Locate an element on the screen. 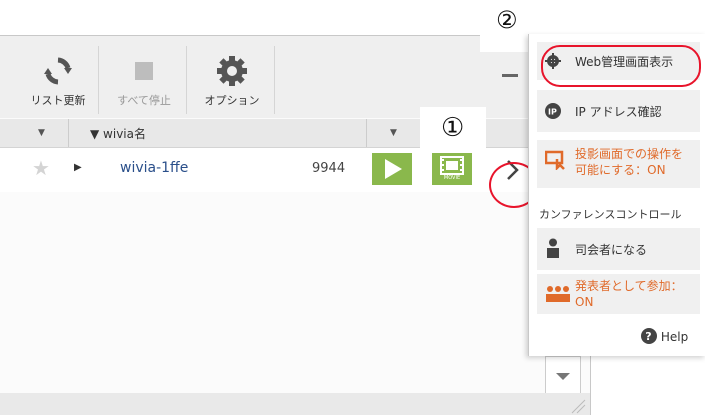 The image size is (705, 415). svg-text: IP is located at coordinates (552, 112).